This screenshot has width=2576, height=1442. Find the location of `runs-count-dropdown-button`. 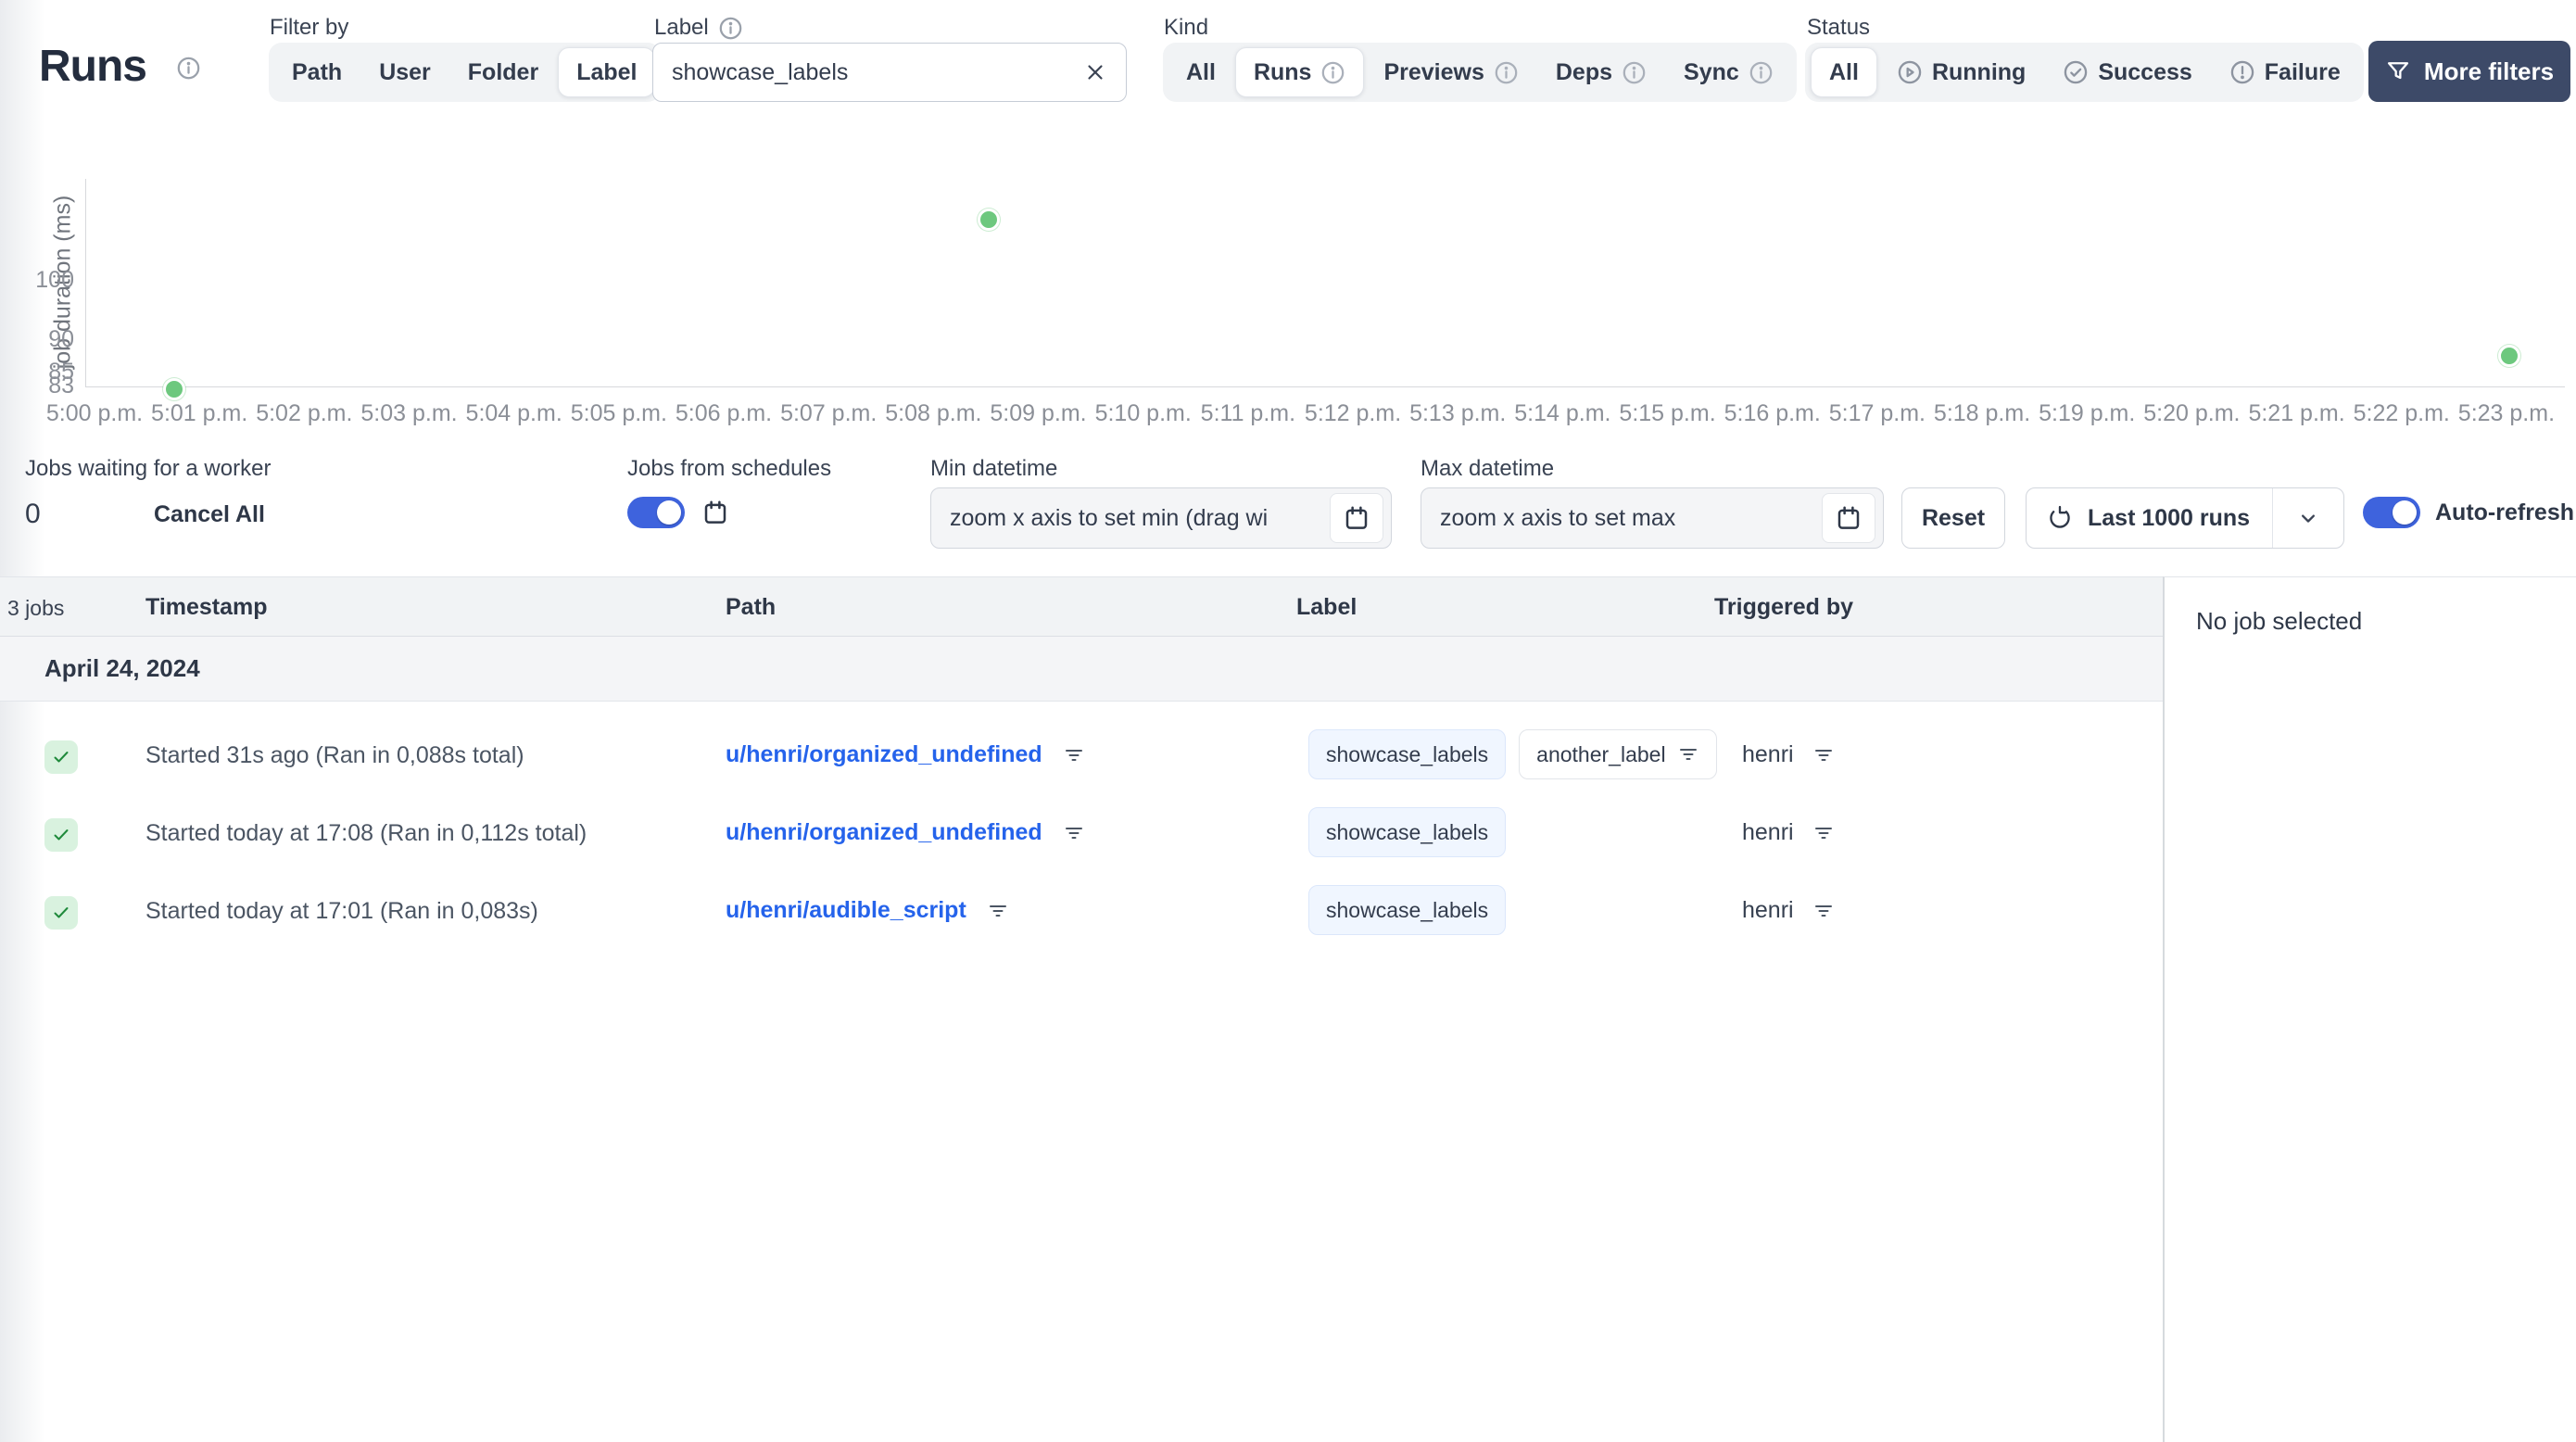

runs-count-dropdown-button is located at coordinates (2307, 518).